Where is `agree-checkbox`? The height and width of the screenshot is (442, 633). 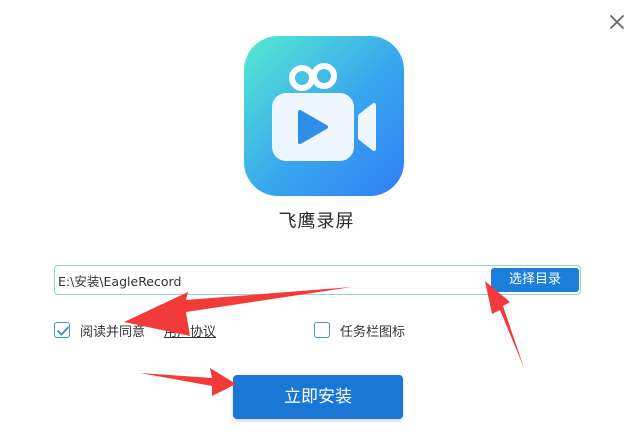
agree-checkbox is located at coordinates (62, 330).